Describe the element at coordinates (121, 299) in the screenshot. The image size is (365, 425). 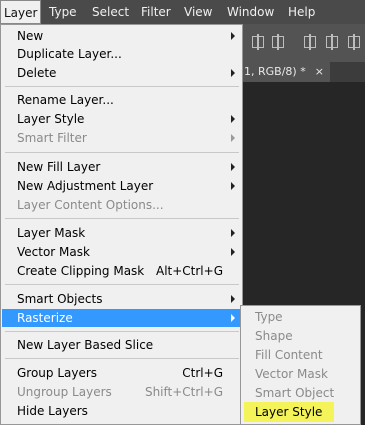
I see `menu-item-smart-objects: Smart Objects` at that location.